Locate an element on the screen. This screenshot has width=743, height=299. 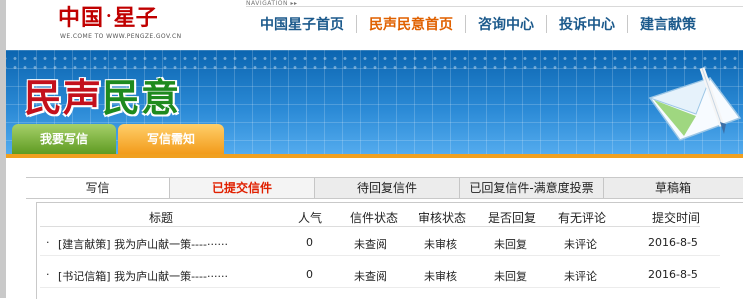
write-letter-tab: 我要写信 is located at coordinates (64, 139).